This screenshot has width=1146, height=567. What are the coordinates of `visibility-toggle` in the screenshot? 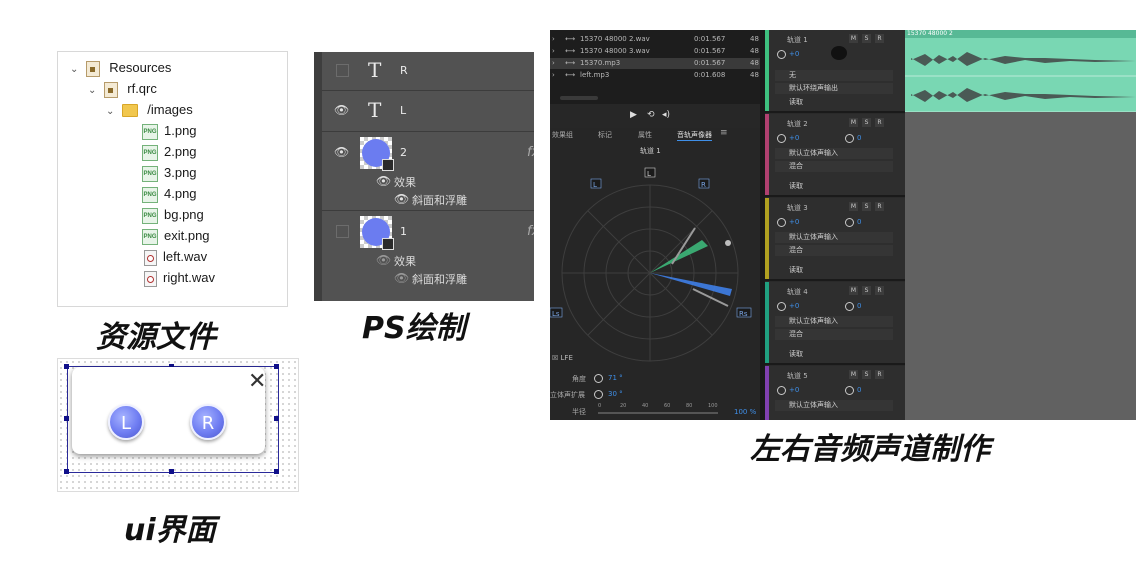 It's located at (342, 70).